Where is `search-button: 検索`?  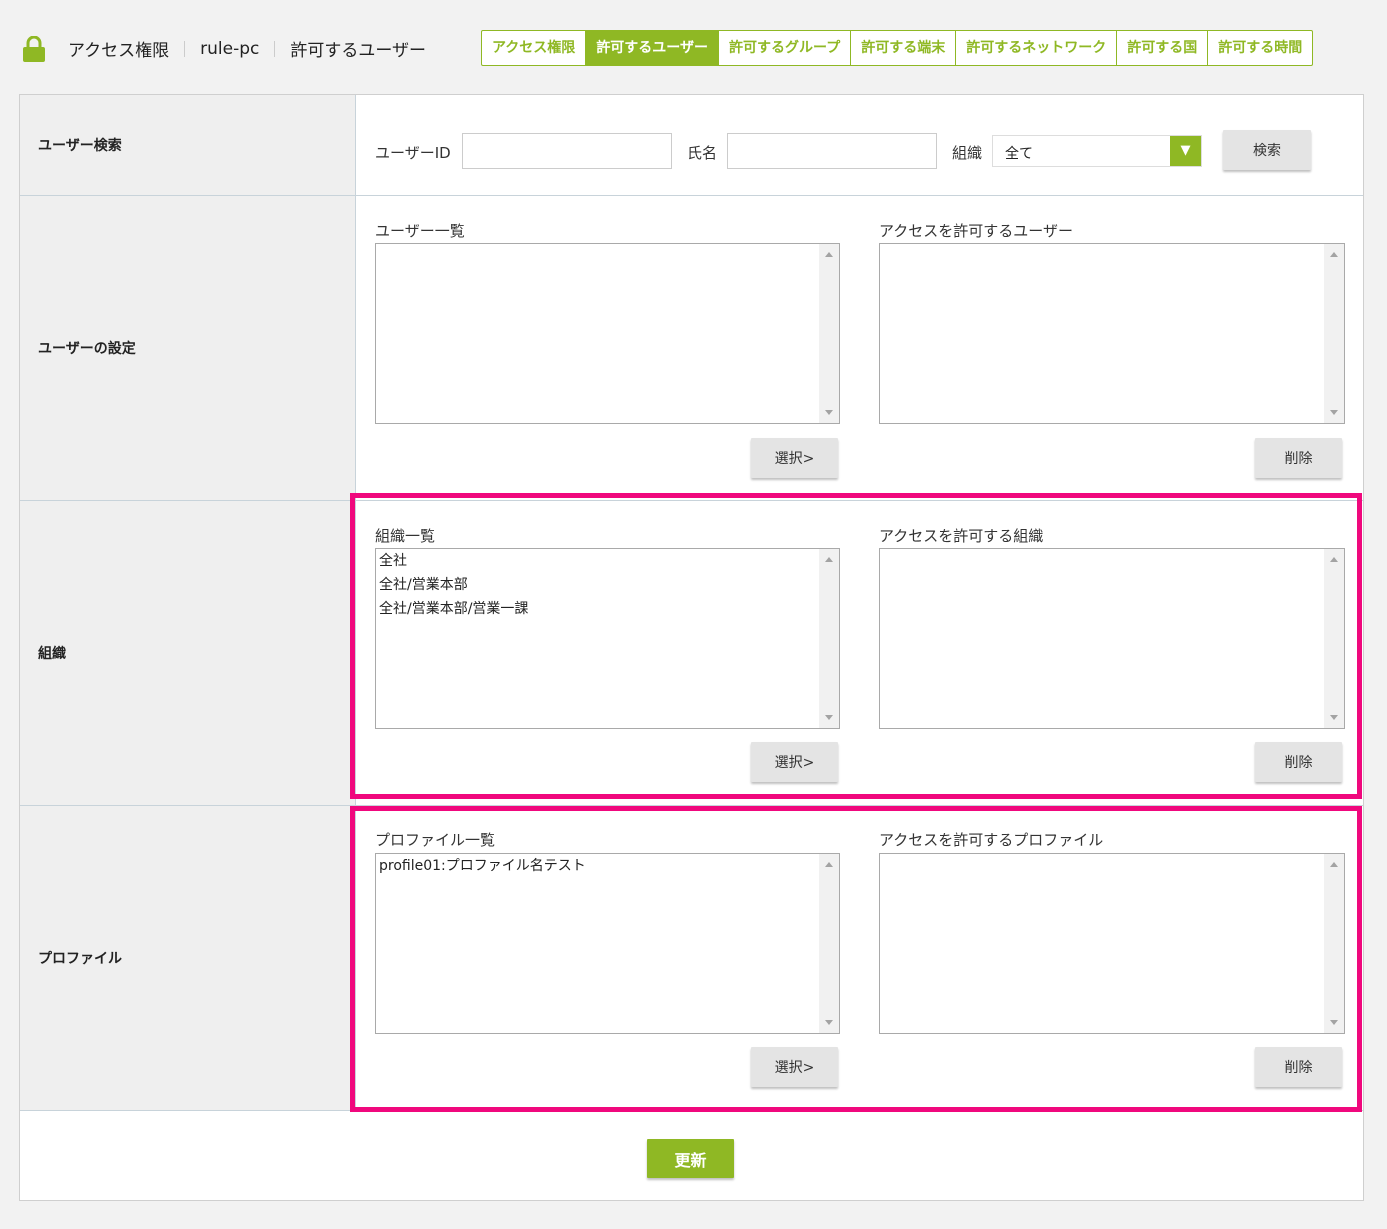 search-button: 検索 is located at coordinates (1267, 150).